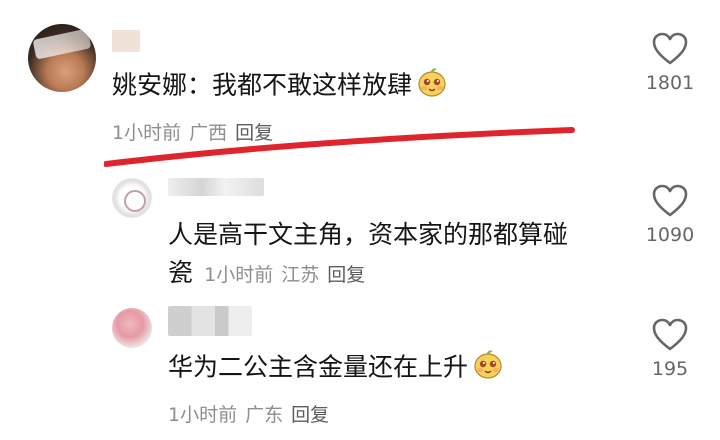 Image resolution: width=720 pixels, height=440 pixels. Describe the element at coordinates (670, 369) in the screenshot. I see `like-count: 195` at that location.